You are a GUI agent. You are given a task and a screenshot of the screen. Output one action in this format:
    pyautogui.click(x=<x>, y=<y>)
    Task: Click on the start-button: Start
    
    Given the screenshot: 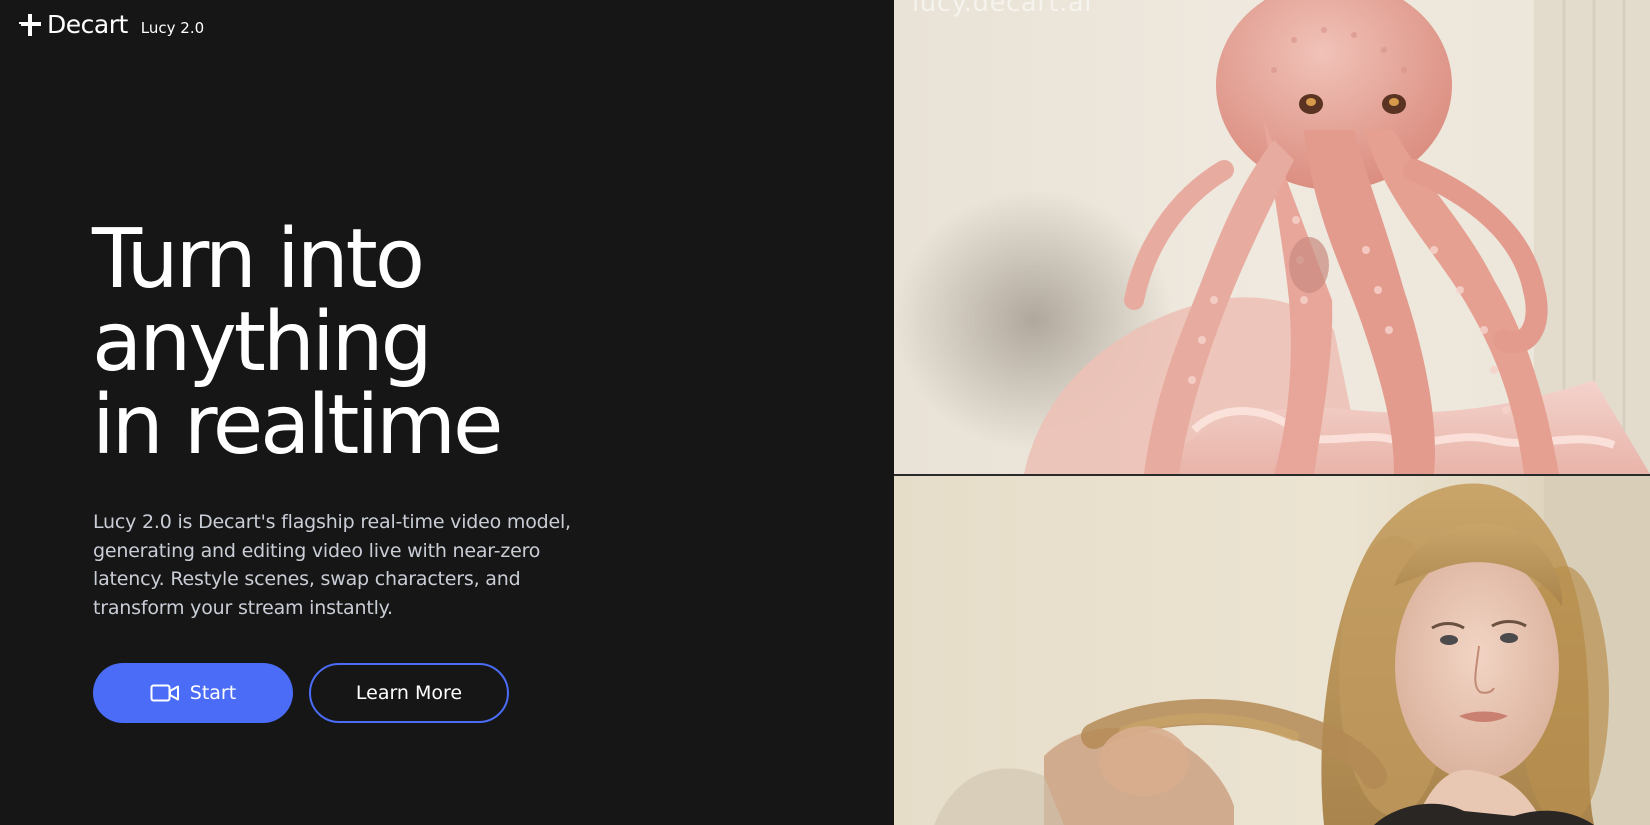 What is the action you would take?
    pyautogui.click(x=193, y=693)
    